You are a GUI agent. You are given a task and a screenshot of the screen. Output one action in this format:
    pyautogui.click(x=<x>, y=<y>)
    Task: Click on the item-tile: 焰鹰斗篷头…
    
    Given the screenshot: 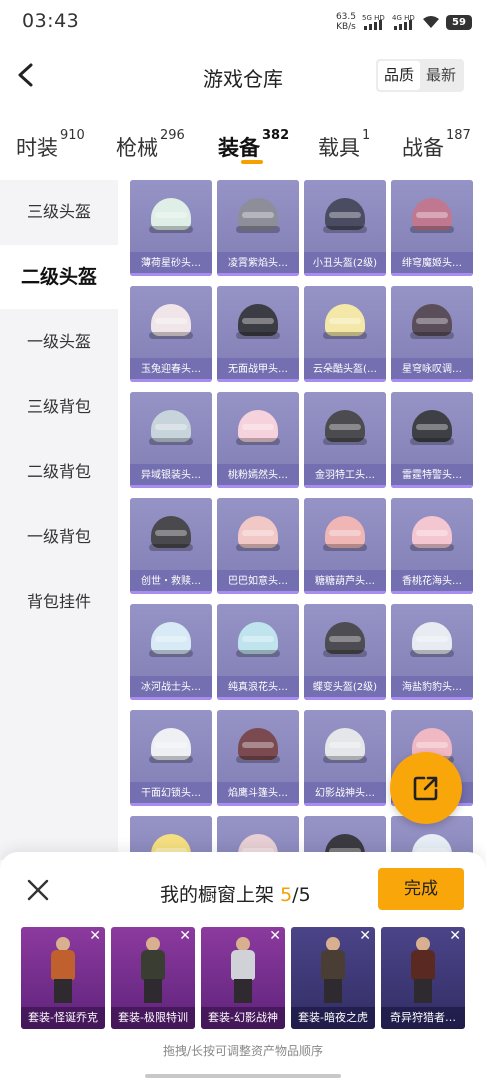 What is the action you would take?
    pyautogui.click(x=258, y=758)
    